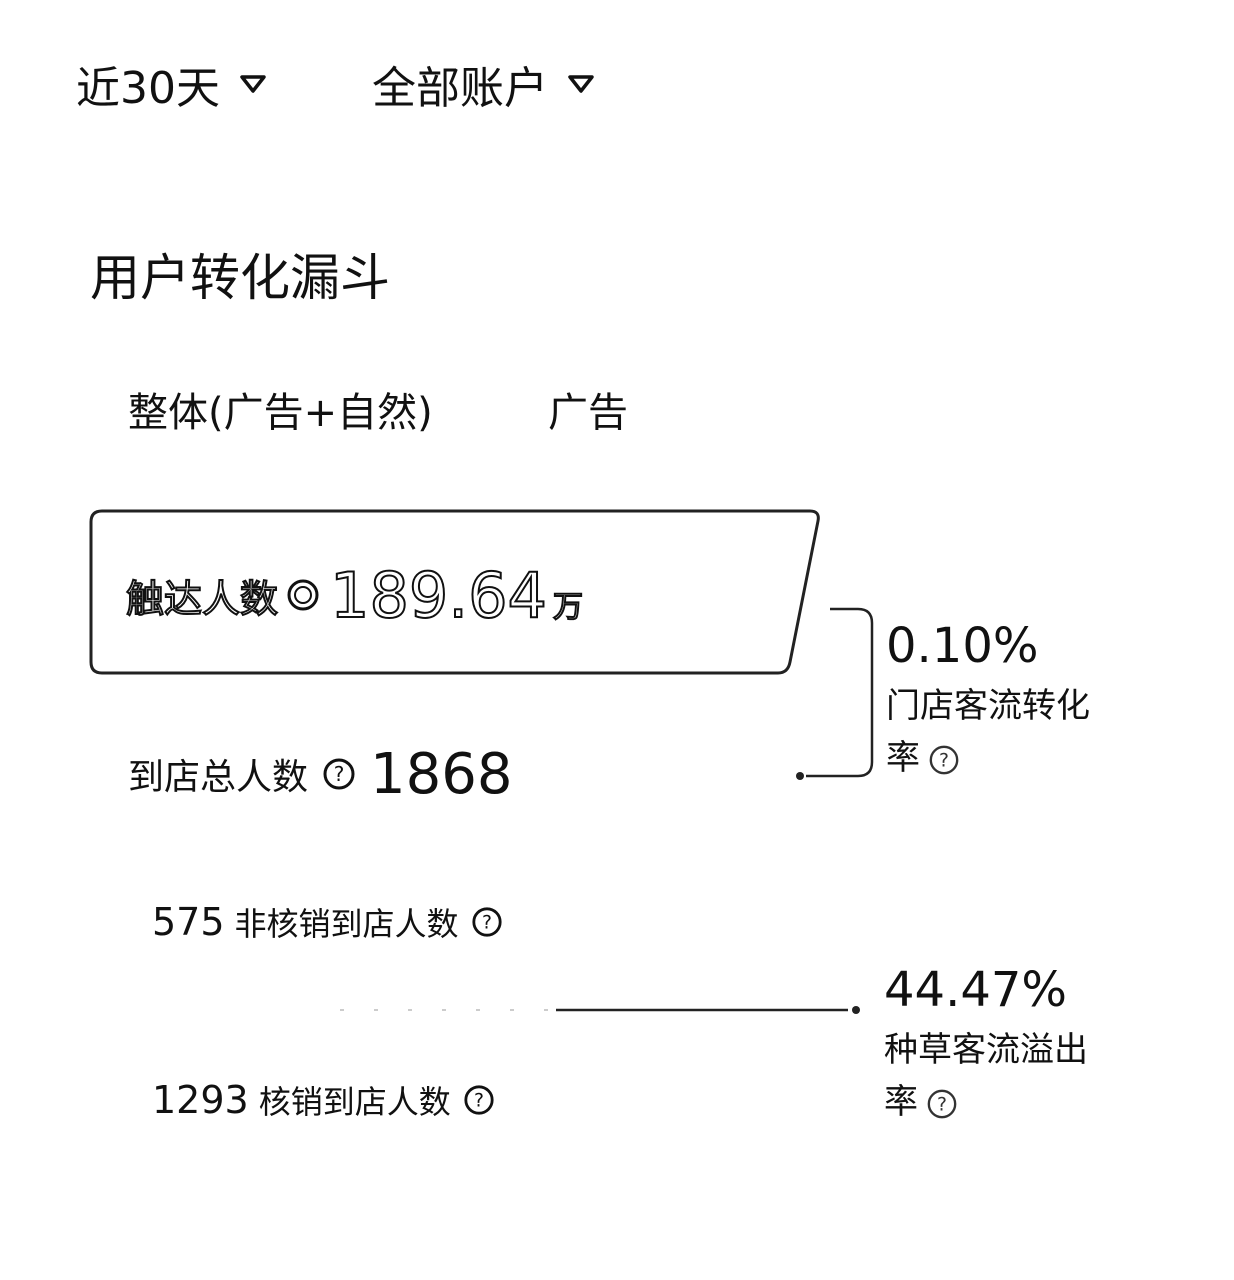  Describe the element at coordinates (962, 646) in the screenshot. I see `store-conversion-value: 0.10%` at that location.